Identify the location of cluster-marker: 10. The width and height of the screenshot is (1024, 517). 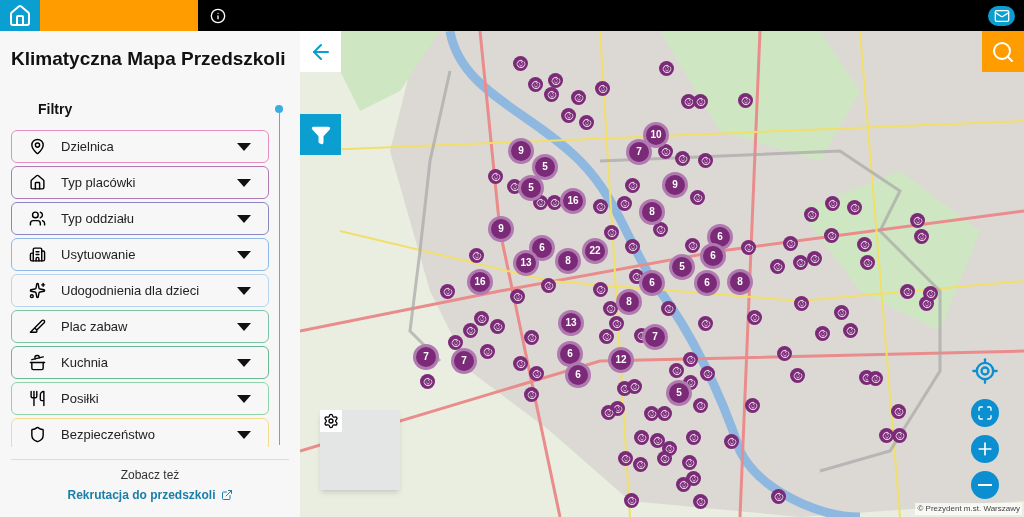
(656, 135).